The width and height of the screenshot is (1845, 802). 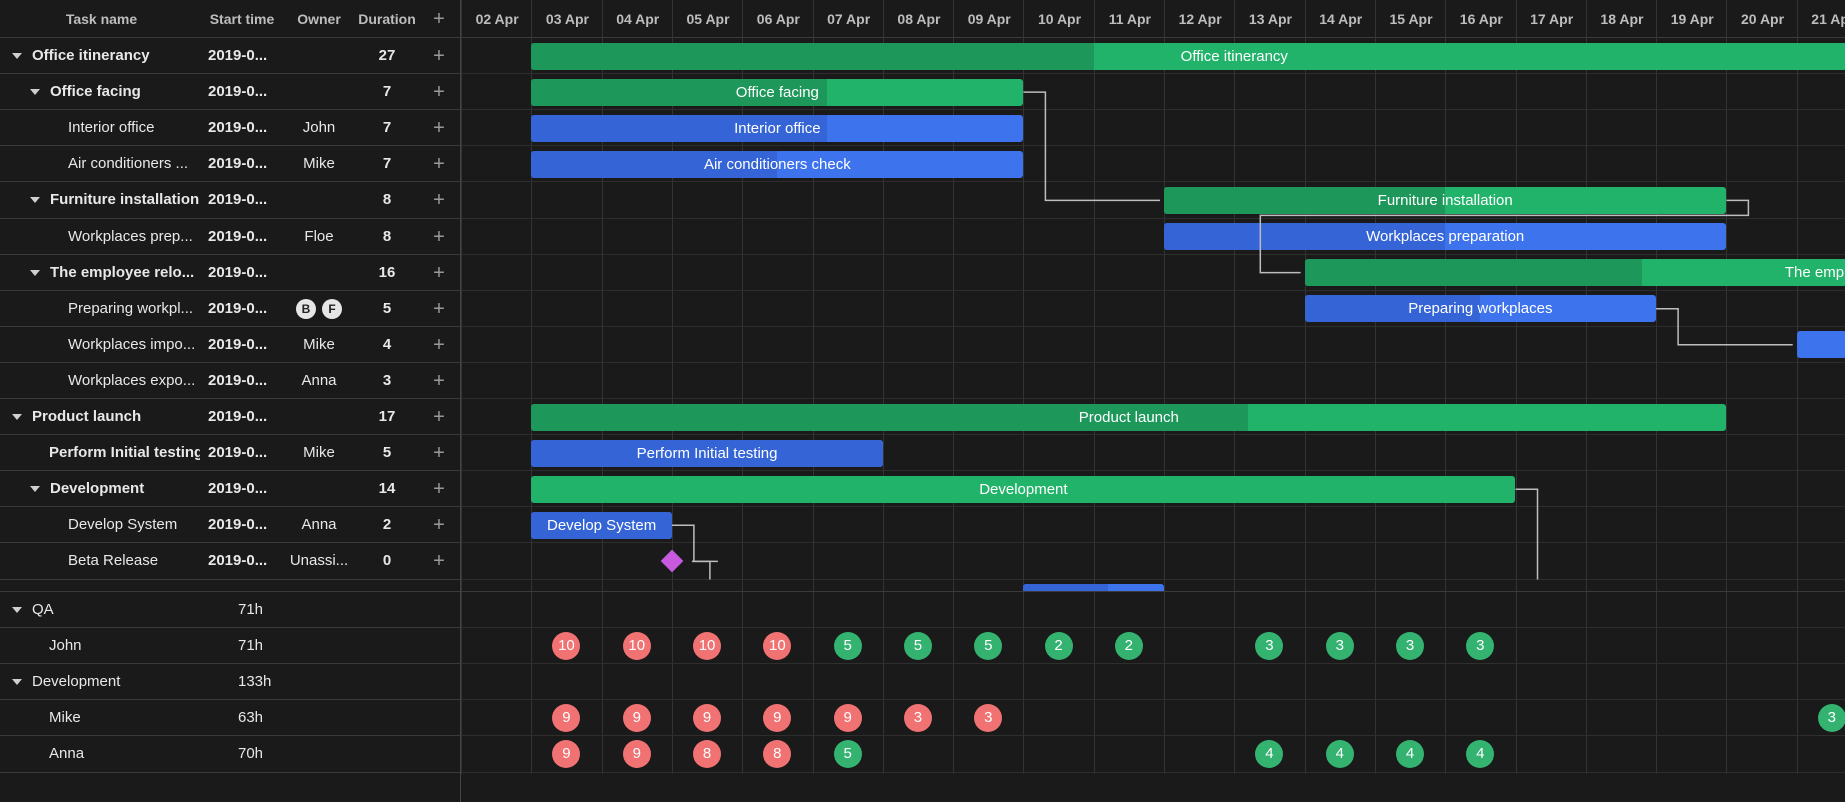 What do you see at coordinates (387, 19) in the screenshot?
I see `column-header-duration: Duration` at bounding box center [387, 19].